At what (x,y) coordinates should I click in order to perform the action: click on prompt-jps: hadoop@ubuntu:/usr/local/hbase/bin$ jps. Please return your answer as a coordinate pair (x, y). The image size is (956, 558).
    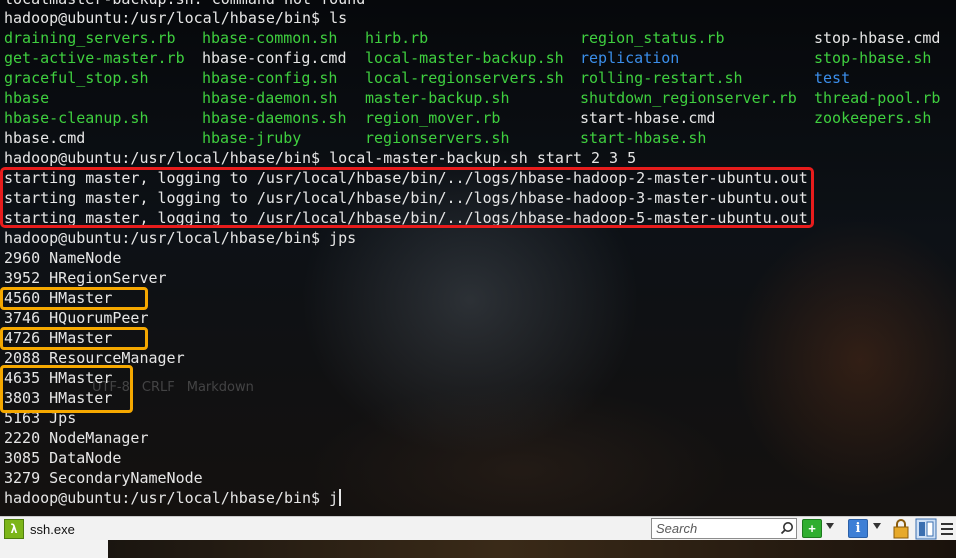
    Looking at the image, I should click on (180, 238).